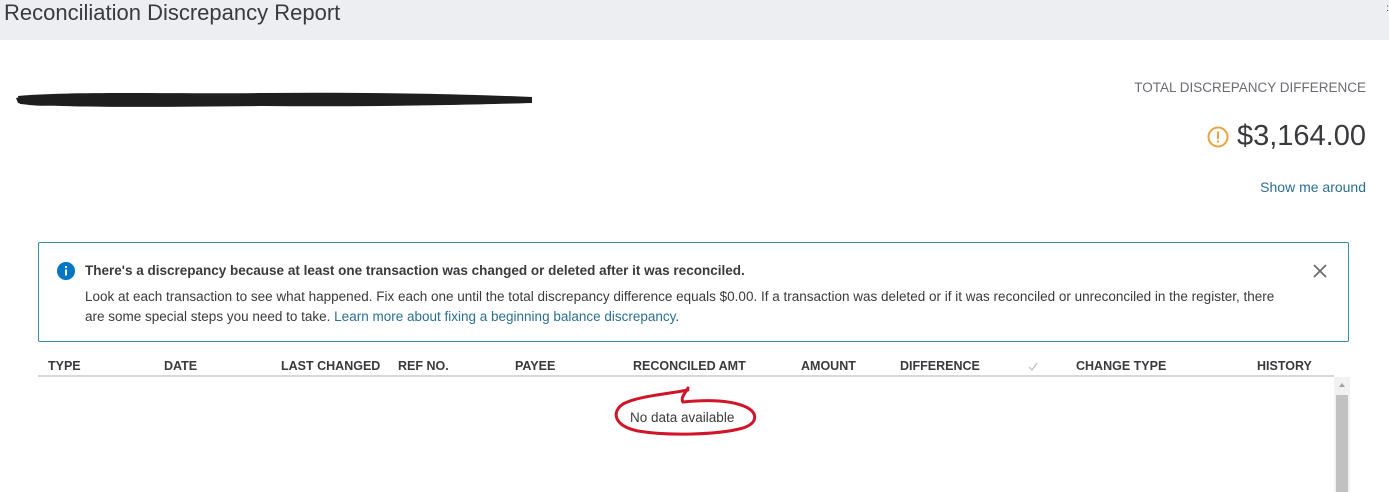 The height and width of the screenshot is (492, 1389). Describe the element at coordinates (1313, 187) in the screenshot. I see `show-me-around-link: Show me around` at that location.